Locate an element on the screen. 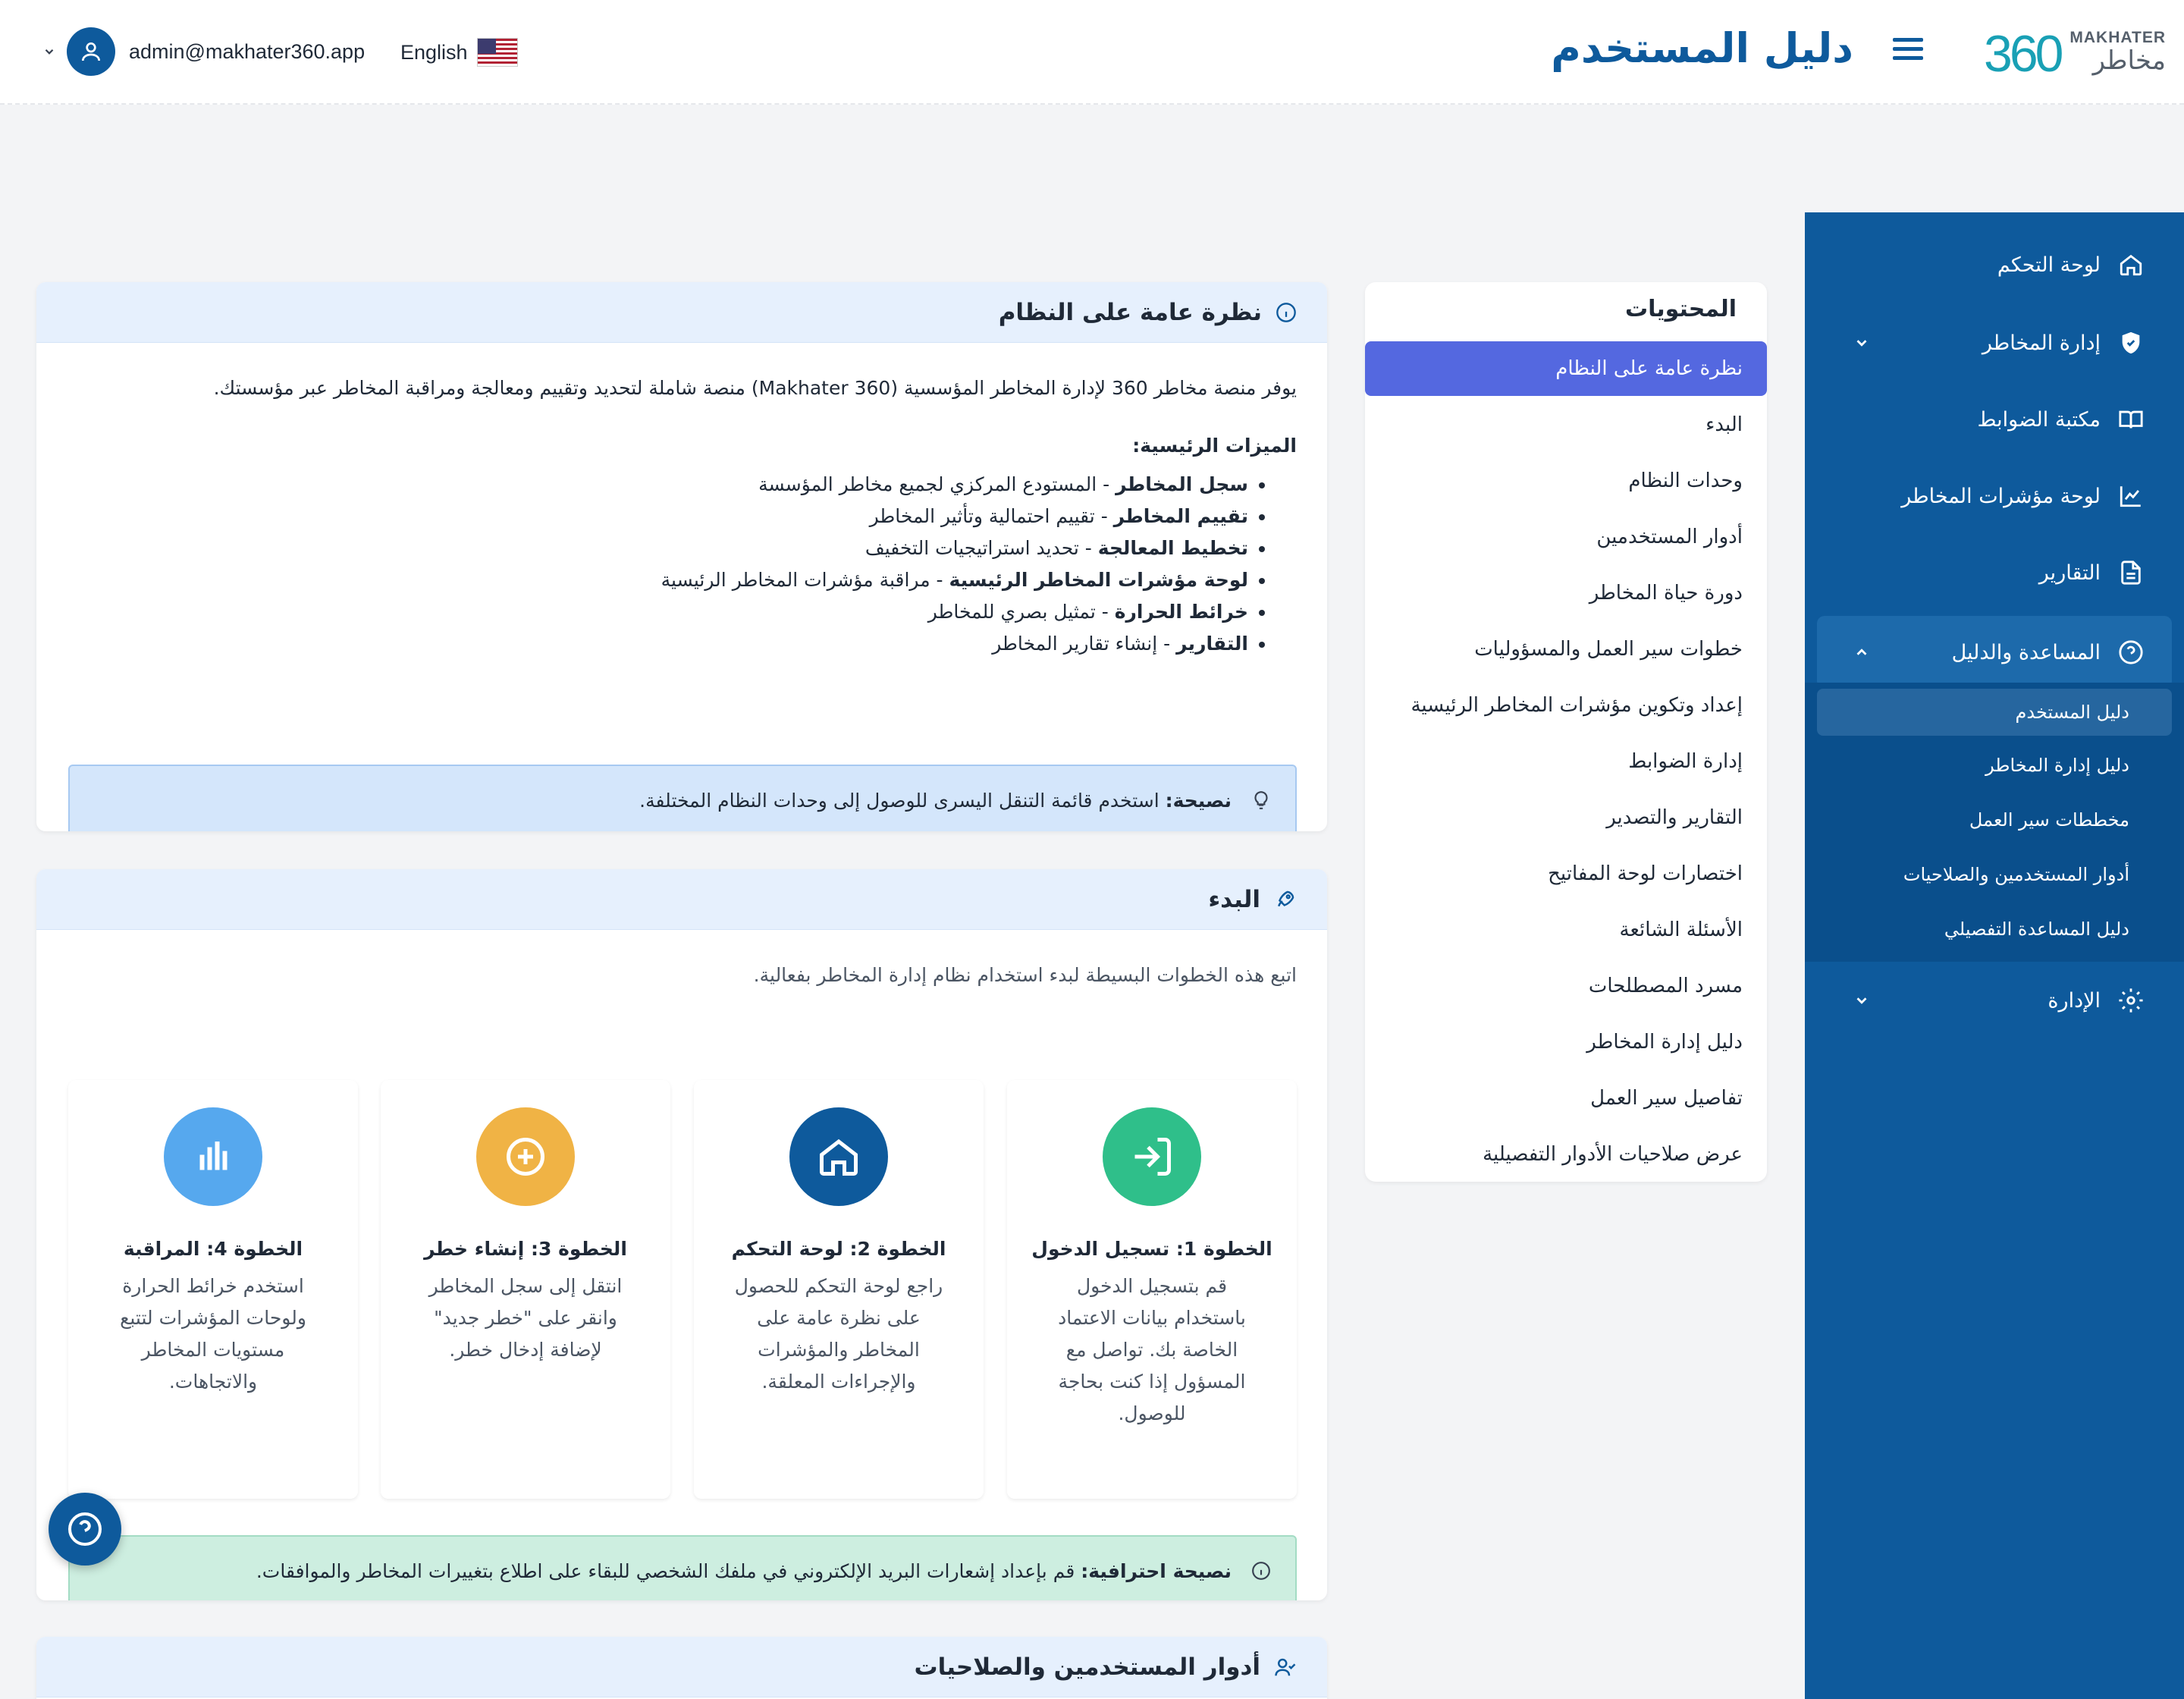 This screenshot has width=2184, height=1699. roles-card-header: أدوار المستخدمين والصلاحيات is located at coordinates (681, 1667).